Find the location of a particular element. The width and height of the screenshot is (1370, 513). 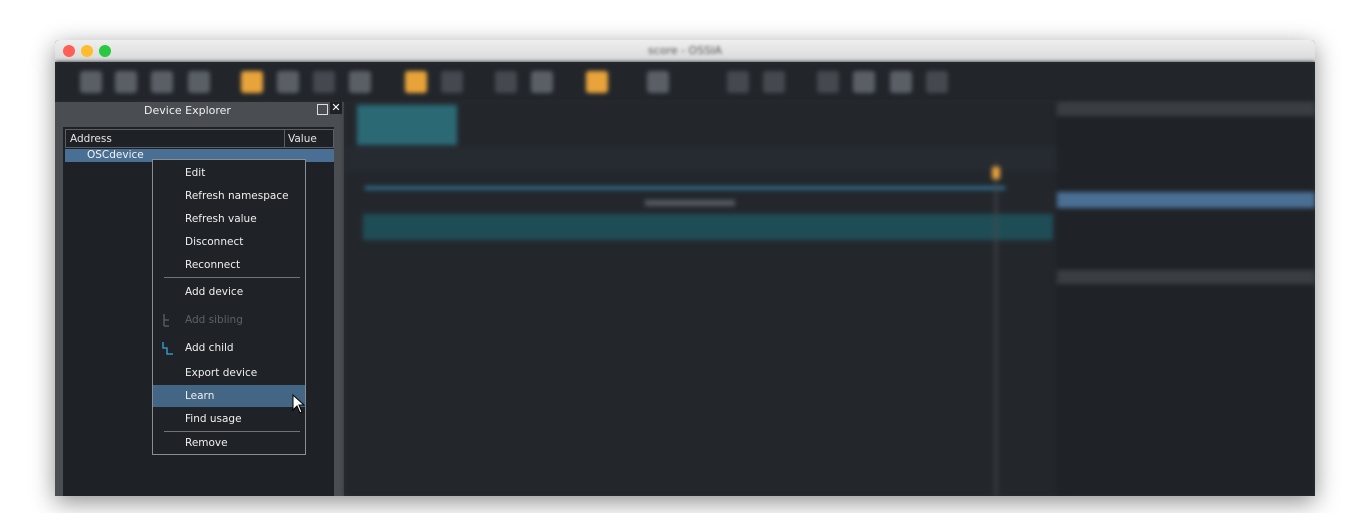

close-icon: ✕ is located at coordinates (336, 108).